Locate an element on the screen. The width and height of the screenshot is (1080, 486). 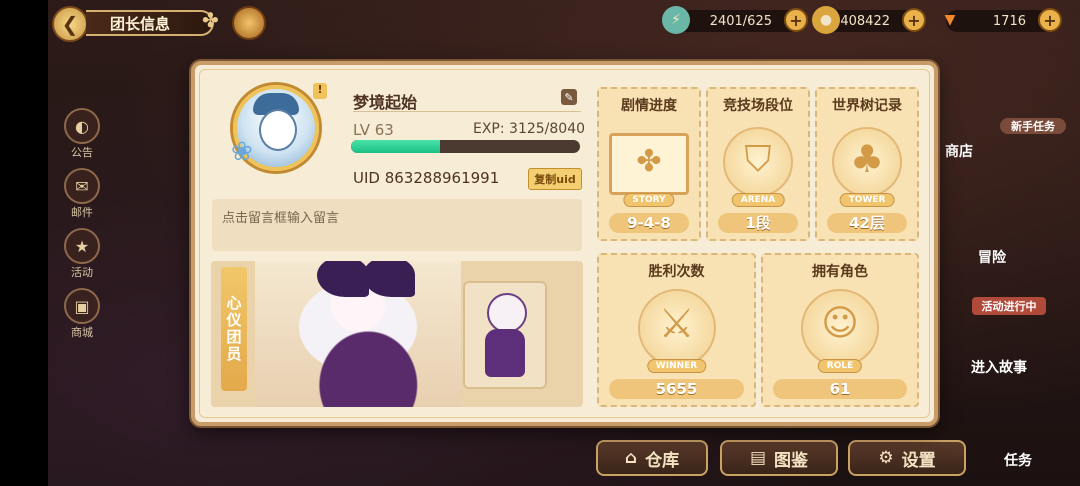
copy-uid-button: 复制uid is located at coordinates (555, 179).